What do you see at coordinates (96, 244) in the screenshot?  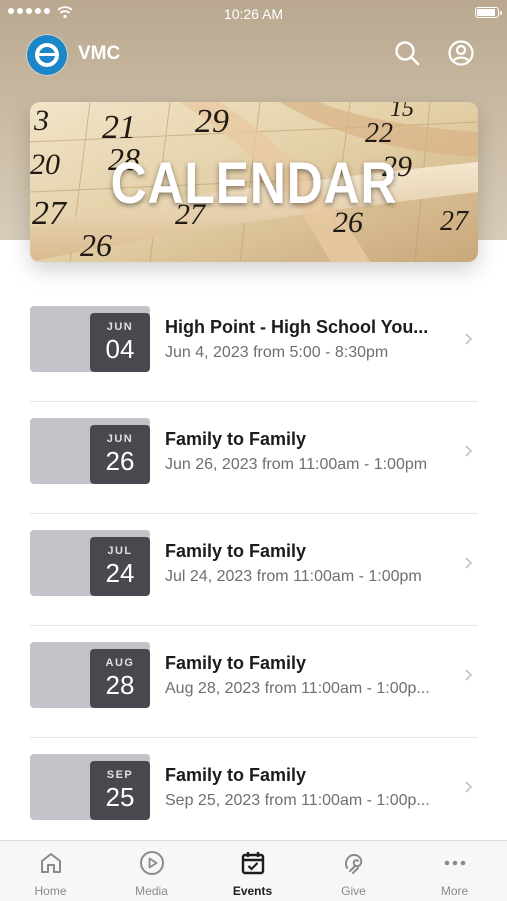 I see `calendar-number: 26` at bounding box center [96, 244].